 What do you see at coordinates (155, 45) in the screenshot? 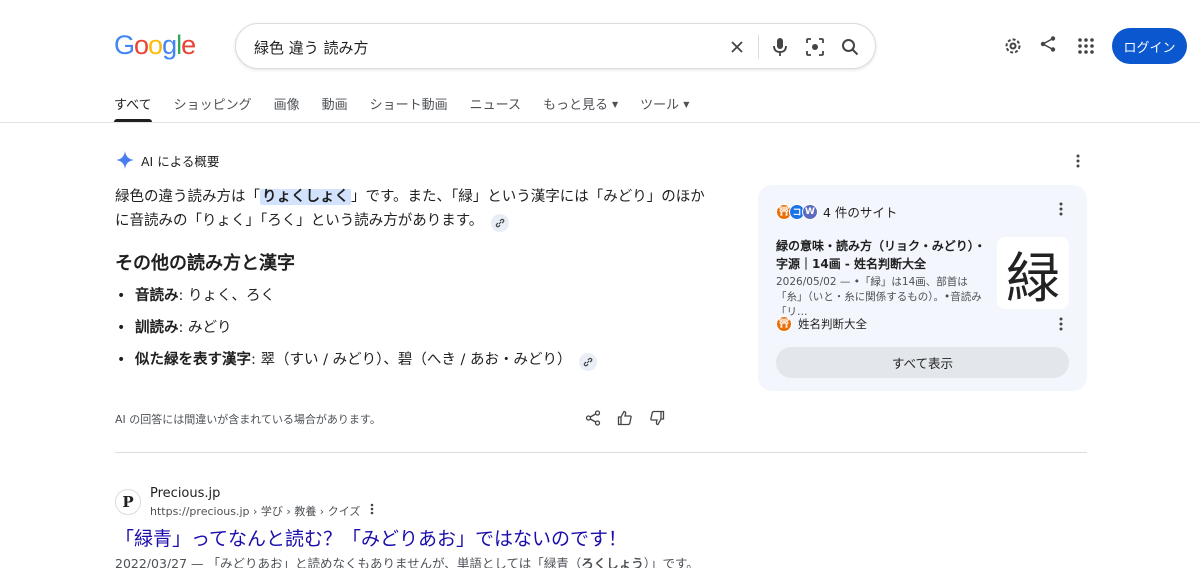
I see `google-logo: Google` at bounding box center [155, 45].